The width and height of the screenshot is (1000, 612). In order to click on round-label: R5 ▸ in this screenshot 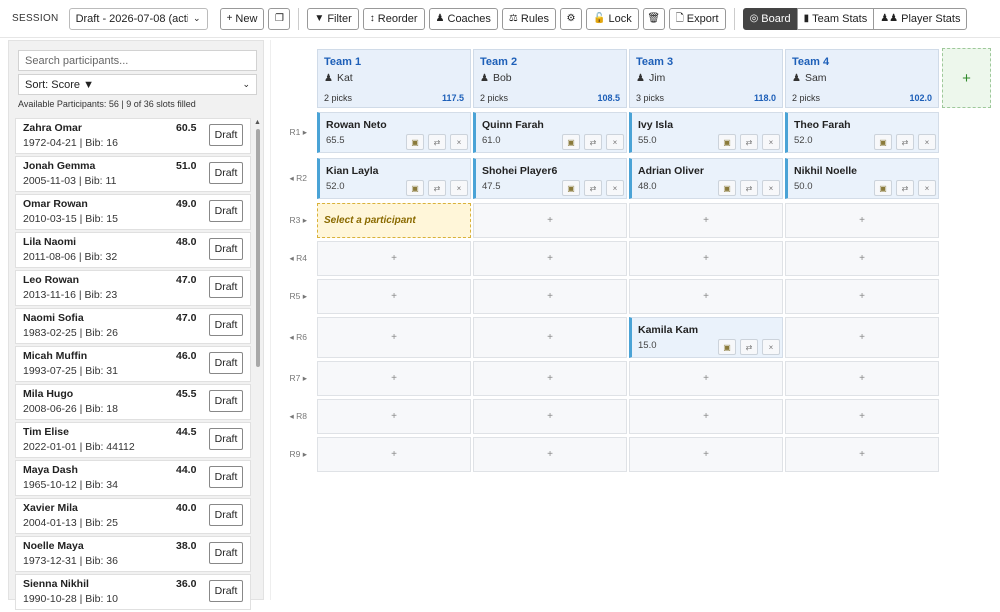, I will do `click(292, 296)`.